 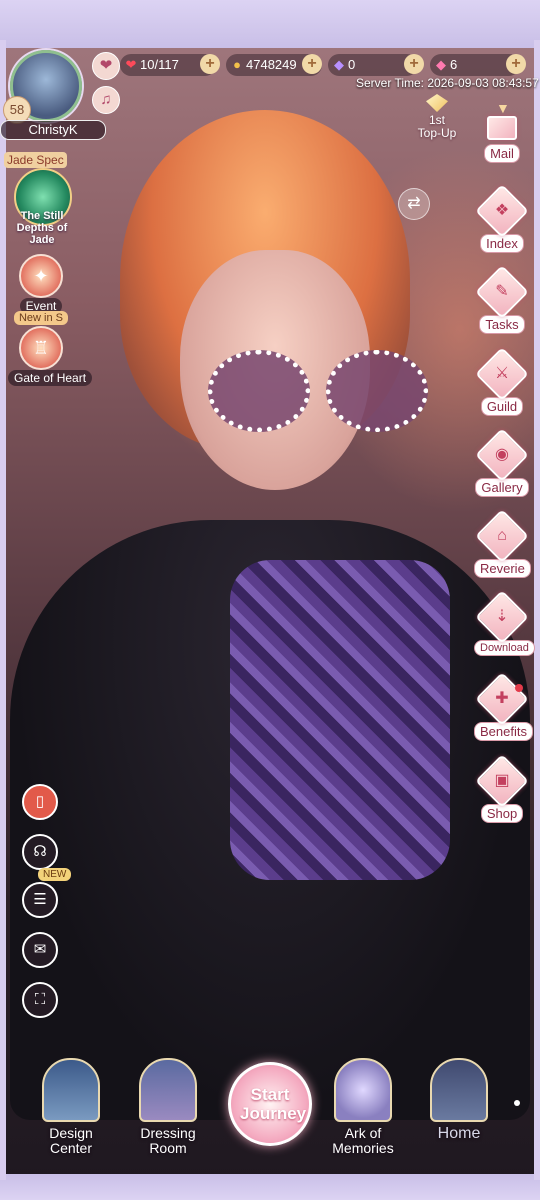 What do you see at coordinates (270, 1187) in the screenshot?
I see `frame-bottom` at bounding box center [270, 1187].